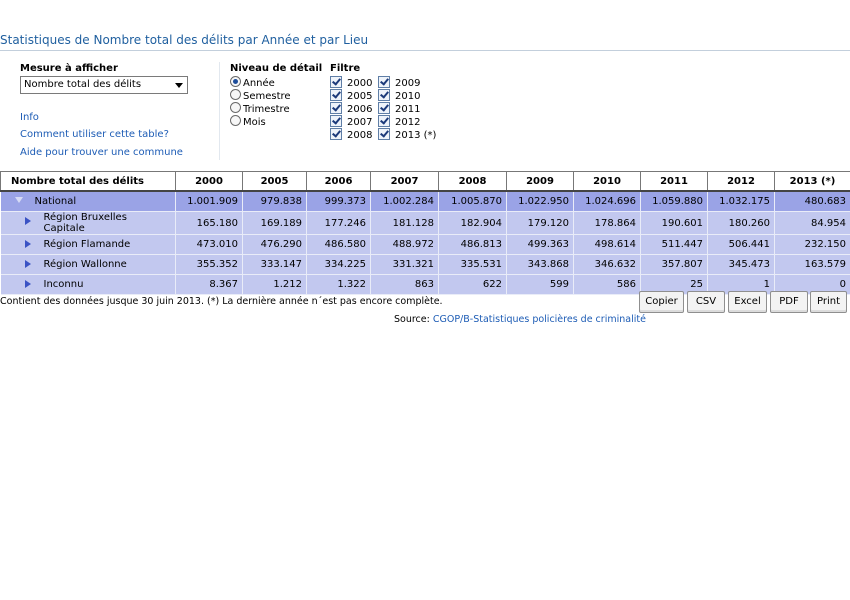 This screenshot has width=850, height=600. I want to click on pdf-button: PDF, so click(789, 302).